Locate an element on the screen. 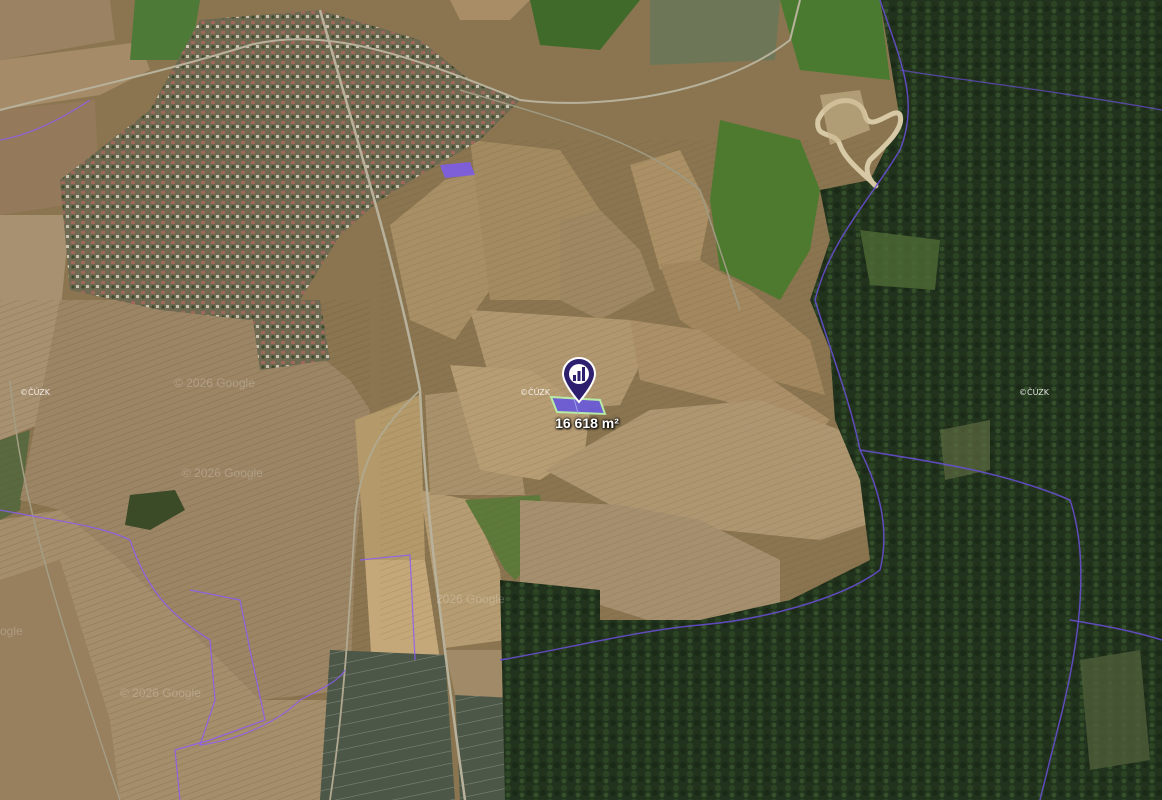 Image resolution: width=1162 pixels, height=800 pixels. town is located at coordinates (290, 335).